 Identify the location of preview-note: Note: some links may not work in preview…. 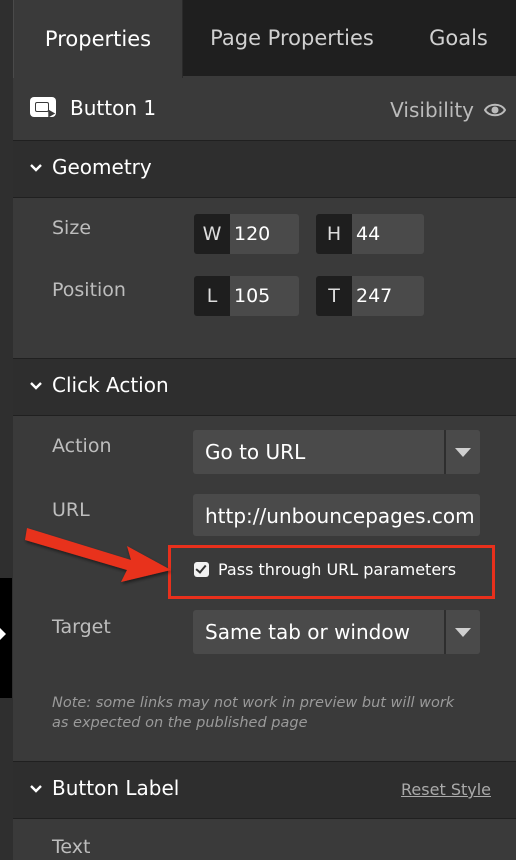
(253, 713).